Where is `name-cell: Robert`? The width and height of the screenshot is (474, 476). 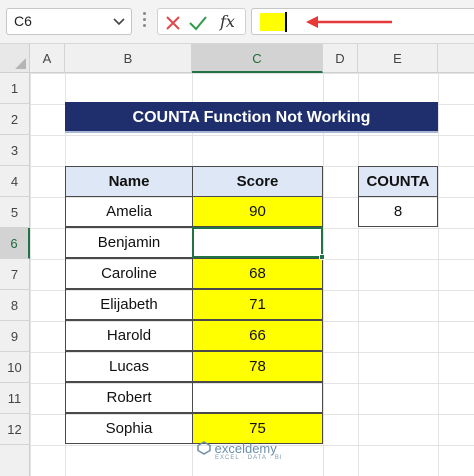
name-cell: Robert is located at coordinates (129, 397).